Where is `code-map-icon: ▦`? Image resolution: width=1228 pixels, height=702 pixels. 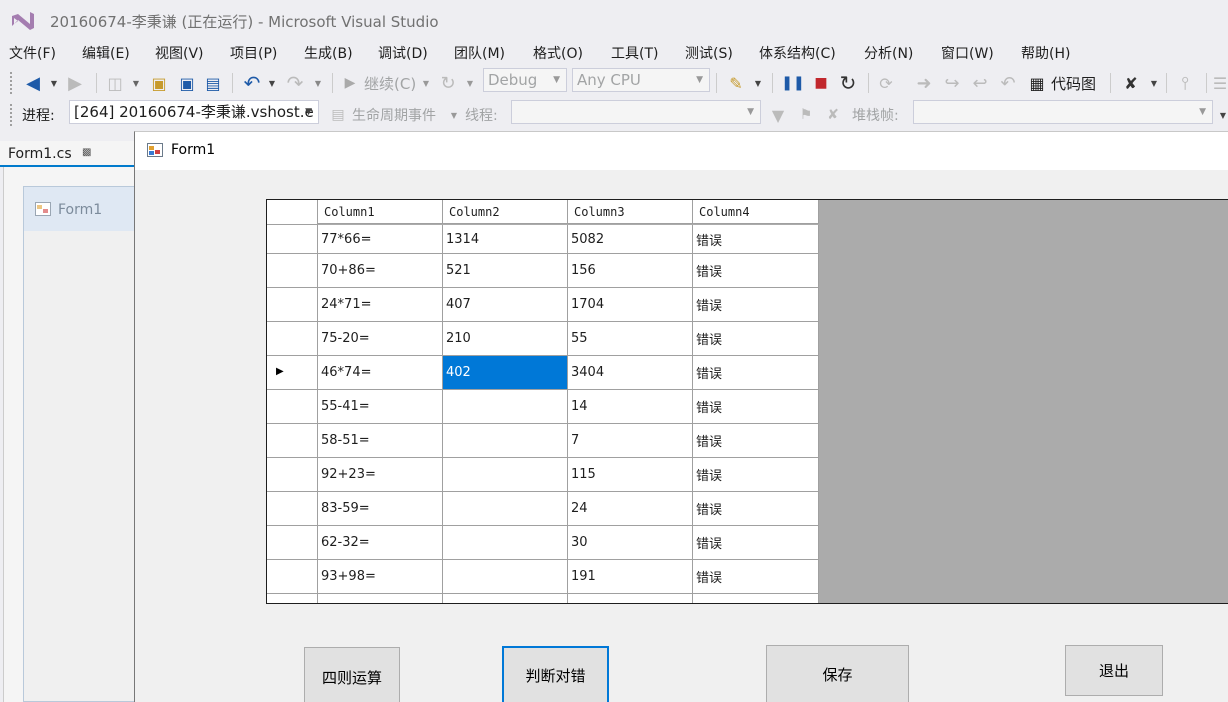
code-map-icon: ▦ is located at coordinates (1037, 83).